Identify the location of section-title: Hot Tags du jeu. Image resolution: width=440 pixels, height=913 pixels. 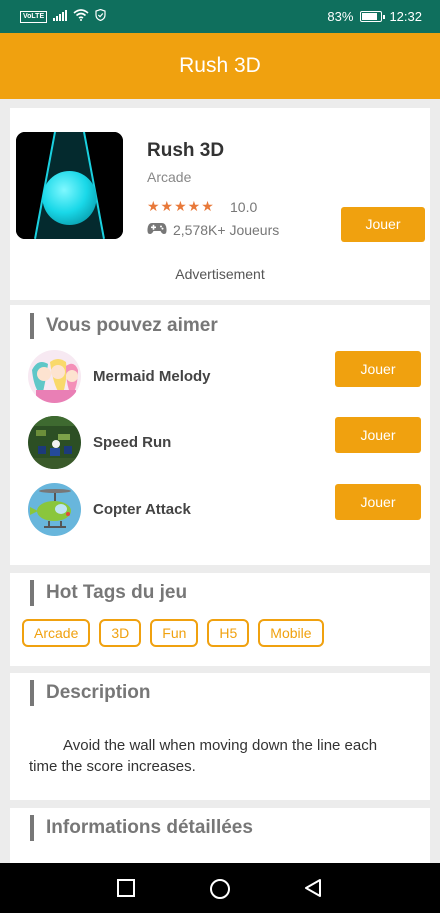
(108, 593).